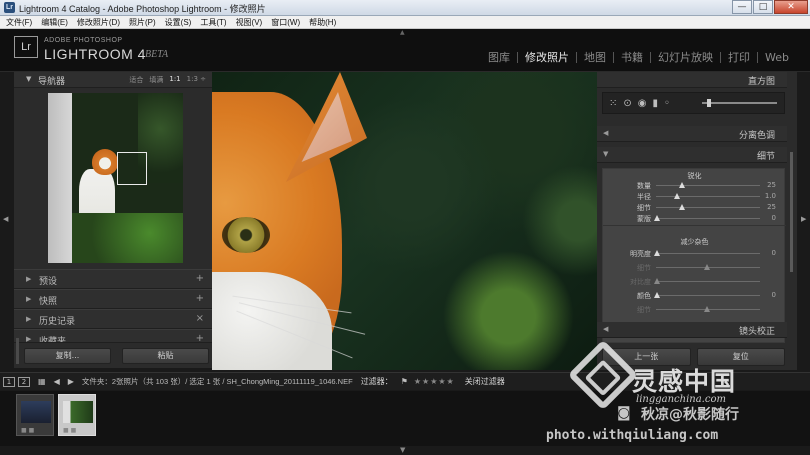  I want to click on panel-snapshots: ▶ 快照 +, so click(113, 299).